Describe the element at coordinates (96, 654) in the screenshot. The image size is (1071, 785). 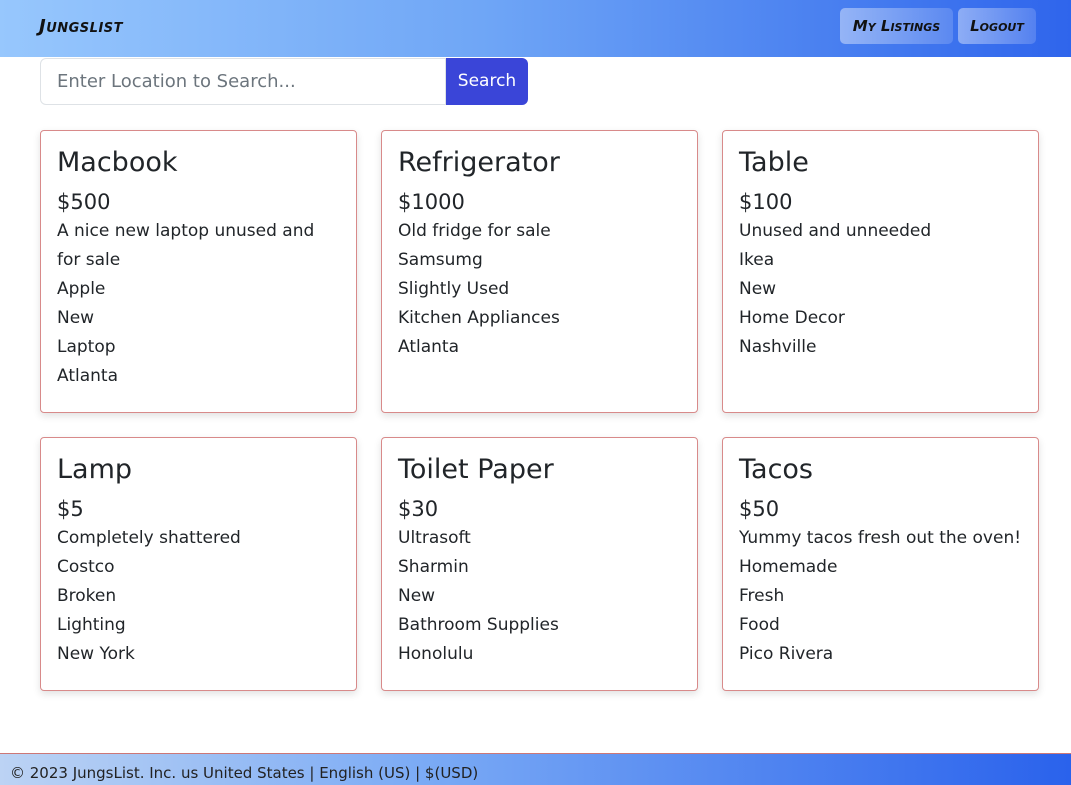
I see `listing-location: New York` at that location.